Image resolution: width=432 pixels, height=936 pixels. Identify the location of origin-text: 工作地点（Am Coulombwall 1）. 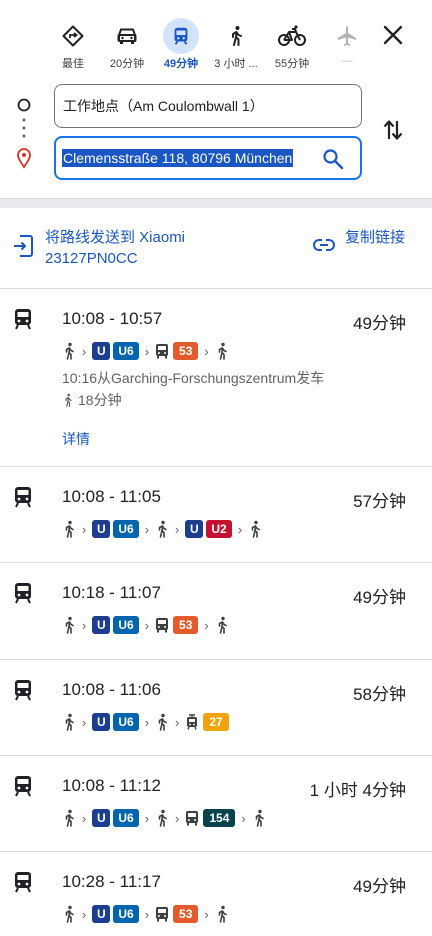
(163, 106).